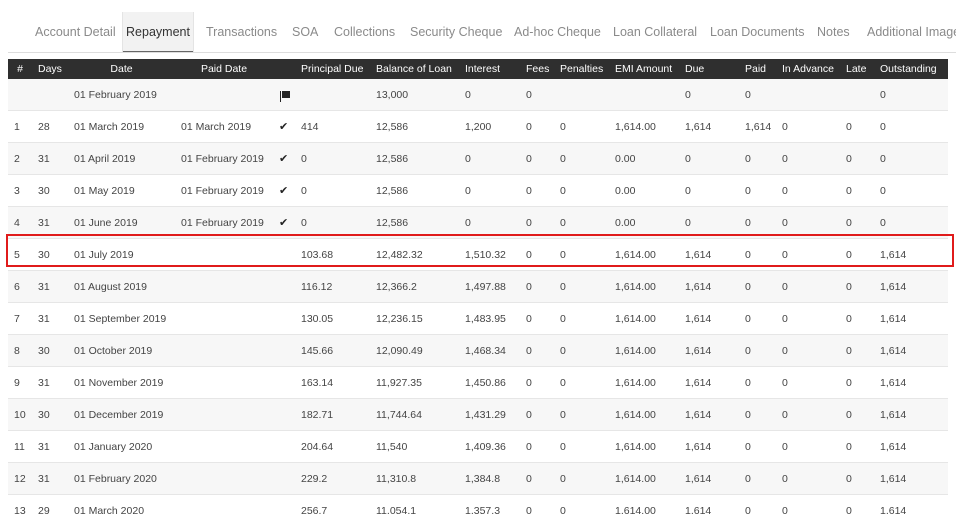 The height and width of the screenshot is (514, 956). Describe the element at coordinates (332, 478) in the screenshot. I see `cell-principal-due: 229.2` at that location.